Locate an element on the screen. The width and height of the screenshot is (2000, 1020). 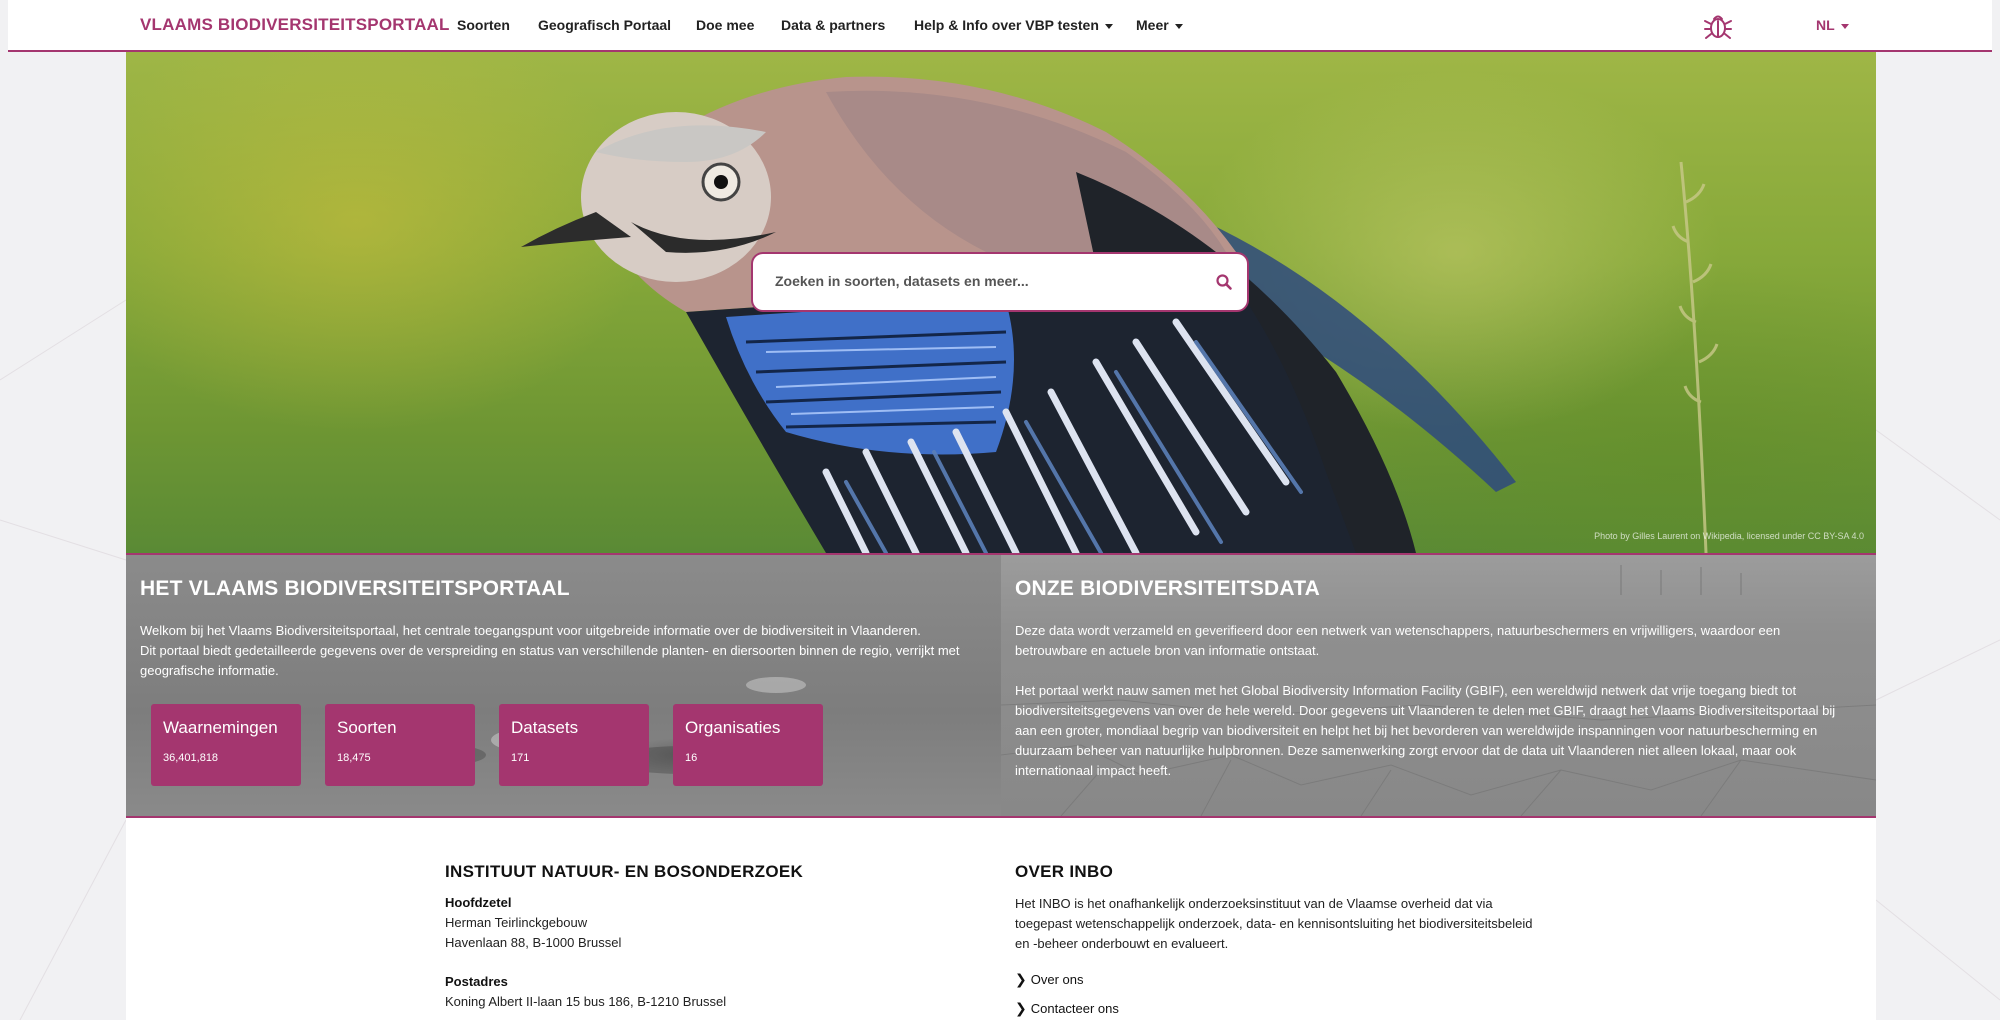
search-bar is located at coordinates (1000, 282).